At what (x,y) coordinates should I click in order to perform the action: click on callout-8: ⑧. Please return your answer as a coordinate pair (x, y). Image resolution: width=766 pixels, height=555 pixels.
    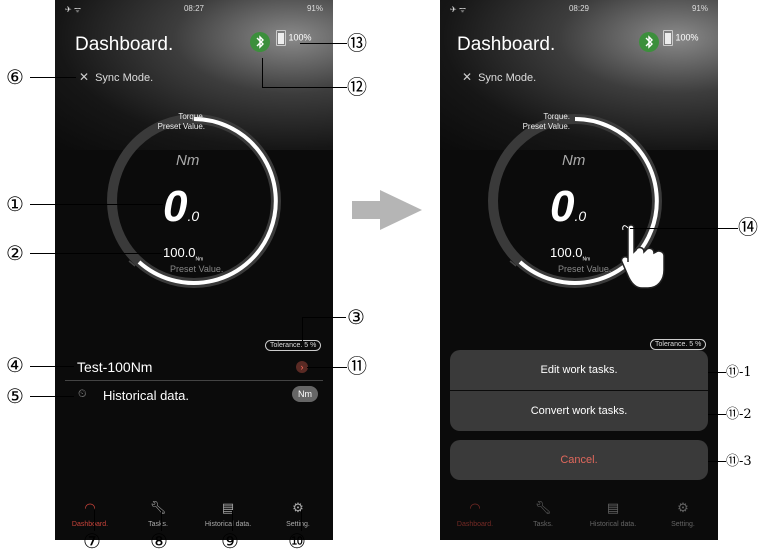
    Looking at the image, I should click on (159, 541).